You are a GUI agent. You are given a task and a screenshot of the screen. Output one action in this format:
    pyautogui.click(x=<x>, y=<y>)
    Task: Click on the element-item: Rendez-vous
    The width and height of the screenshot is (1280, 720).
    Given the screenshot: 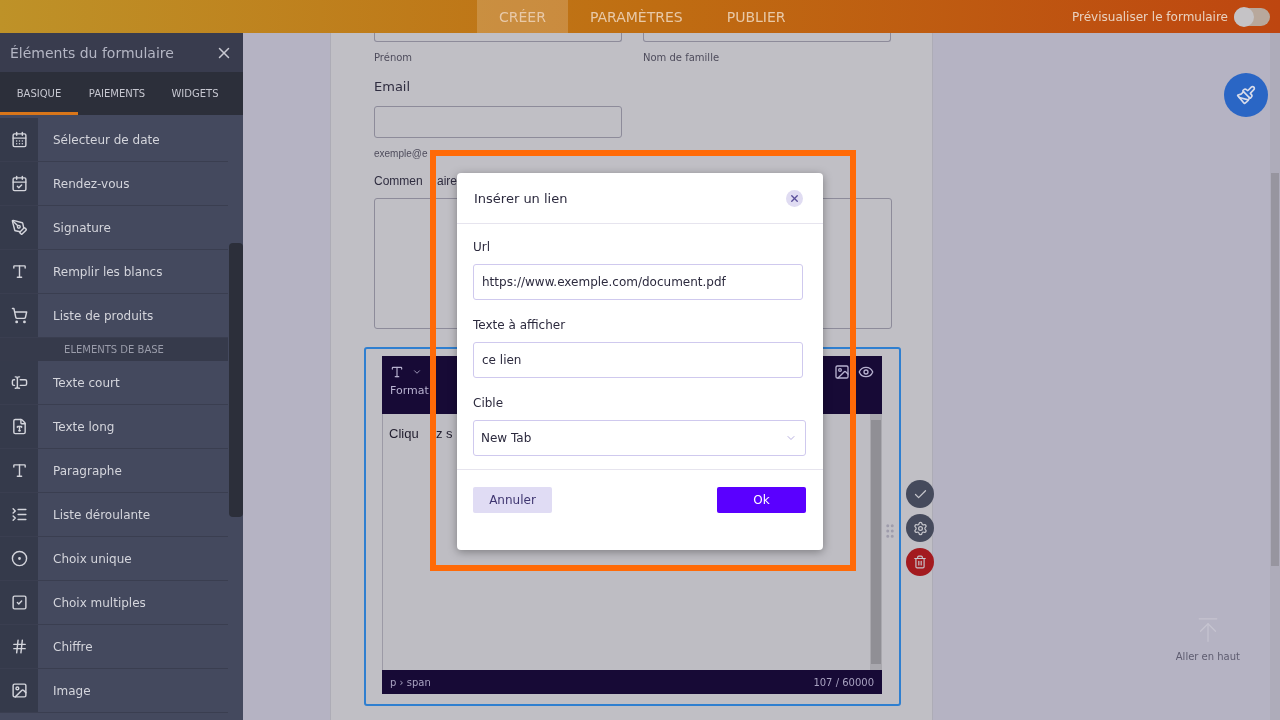 What is the action you would take?
    pyautogui.click(x=114, y=184)
    